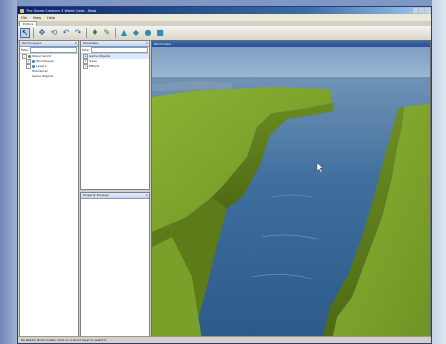 This screenshot has width=446, height=344. What do you see at coordinates (37, 18) in the screenshot?
I see `menu-view: View` at bounding box center [37, 18].